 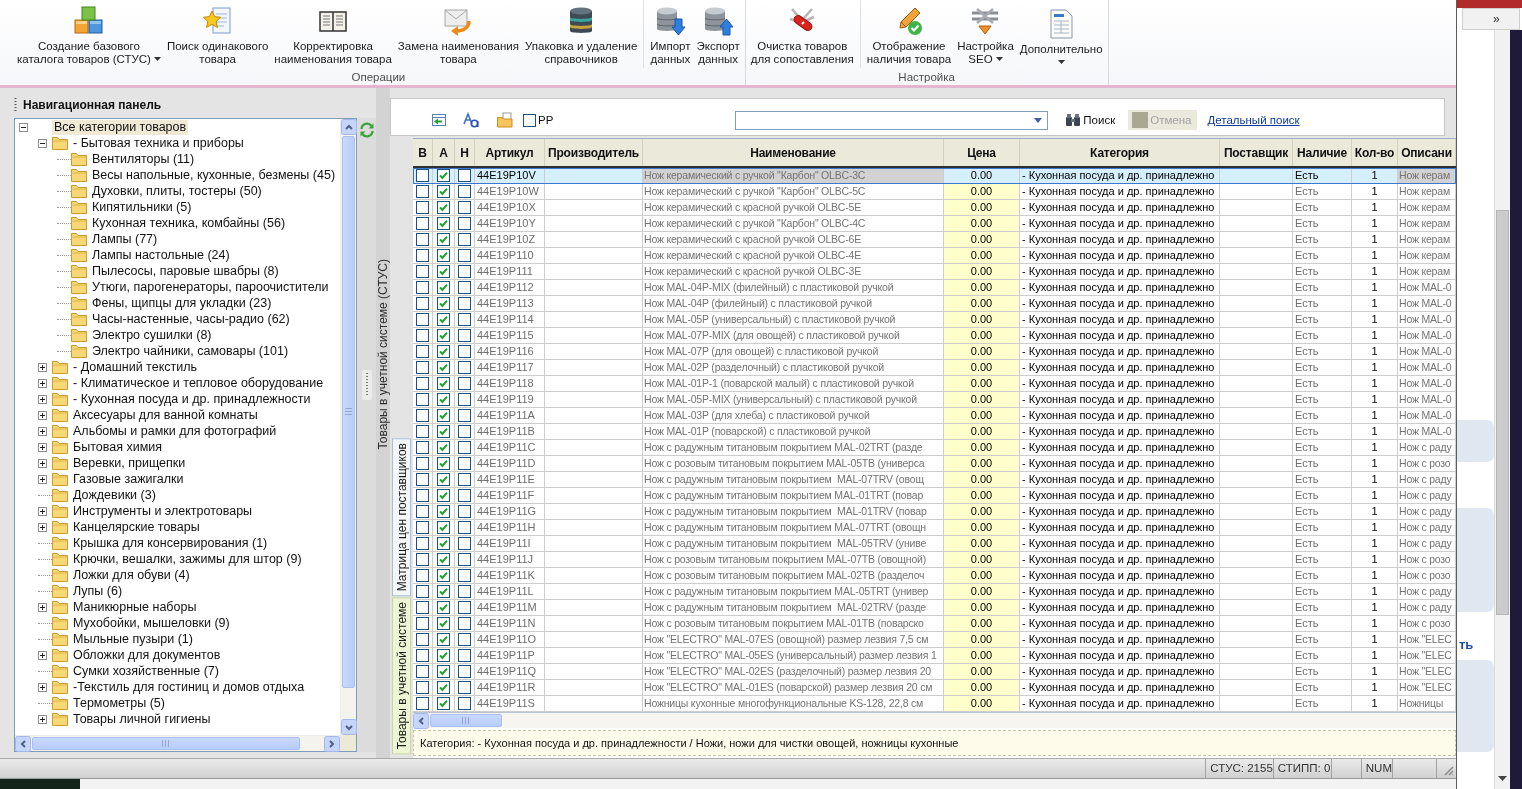 What do you see at coordinates (581, 34) in the screenshot?
I see `ribbon-button: Упаковка и удаление справочников` at bounding box center [581, 34].